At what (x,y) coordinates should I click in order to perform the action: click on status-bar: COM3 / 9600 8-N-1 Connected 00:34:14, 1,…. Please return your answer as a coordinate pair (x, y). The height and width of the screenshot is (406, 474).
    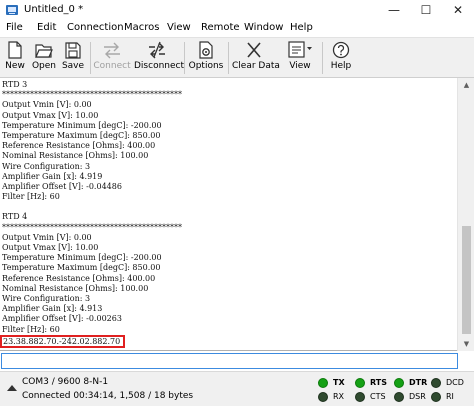
    Looking at the image, I should click on (237, 388).